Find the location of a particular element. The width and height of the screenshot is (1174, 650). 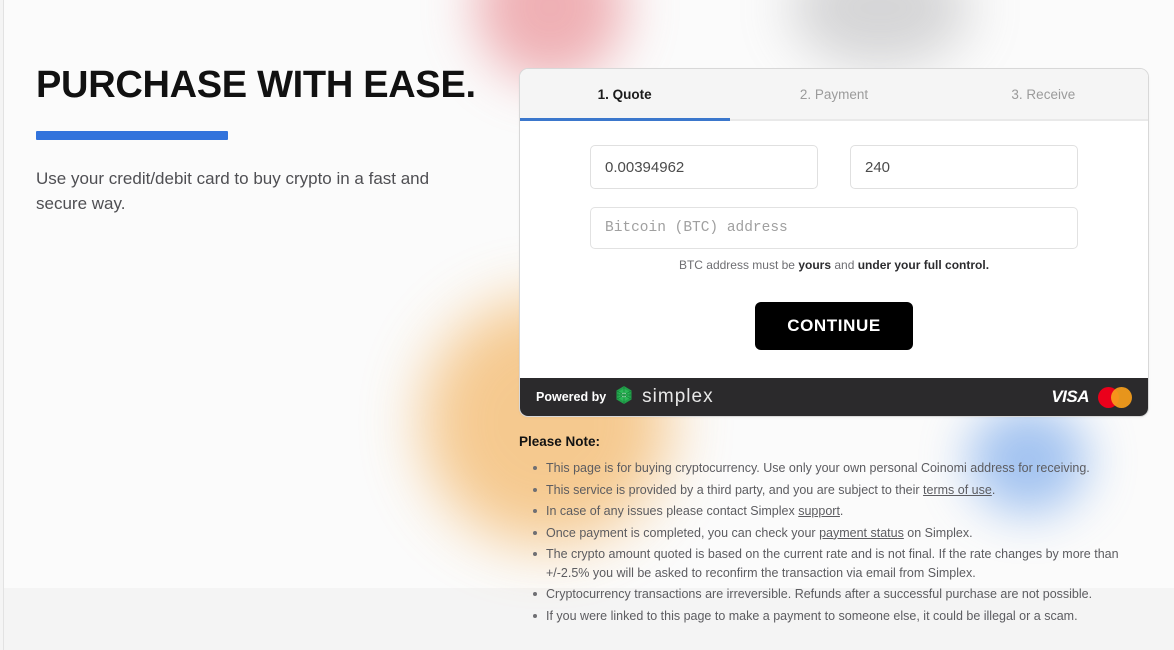

crypto-amount-group: BTC is located at coordinates (704, 167).